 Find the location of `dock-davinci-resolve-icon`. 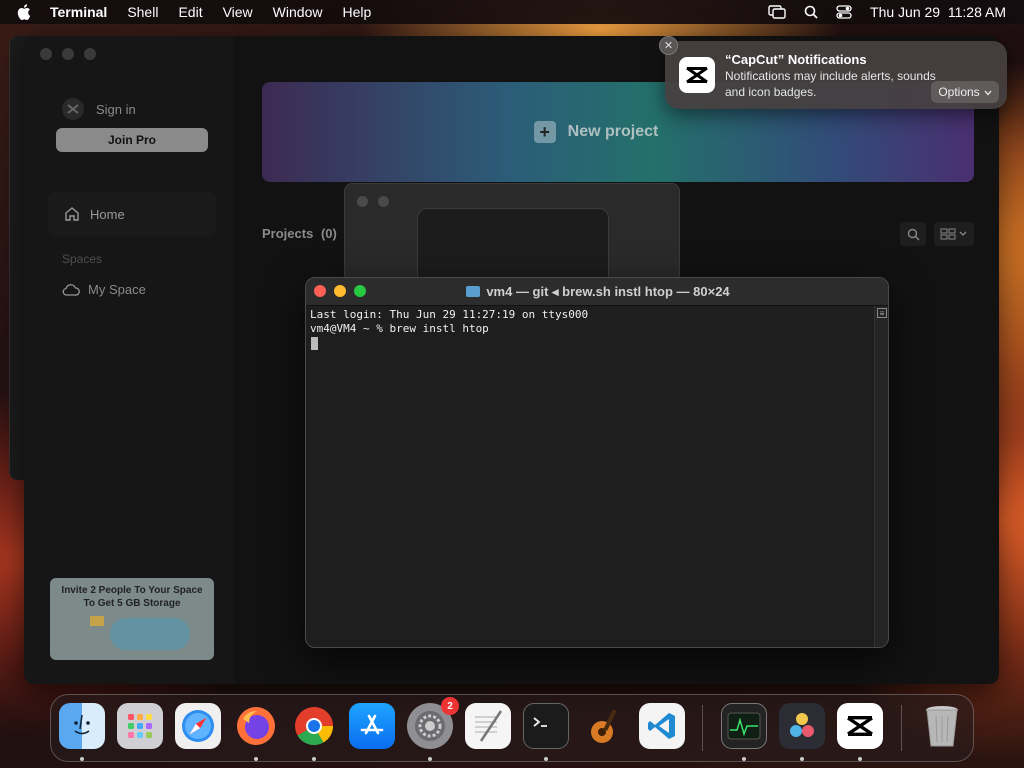

dock-davinci-resolve-icon is located at coordinates (802, 726).